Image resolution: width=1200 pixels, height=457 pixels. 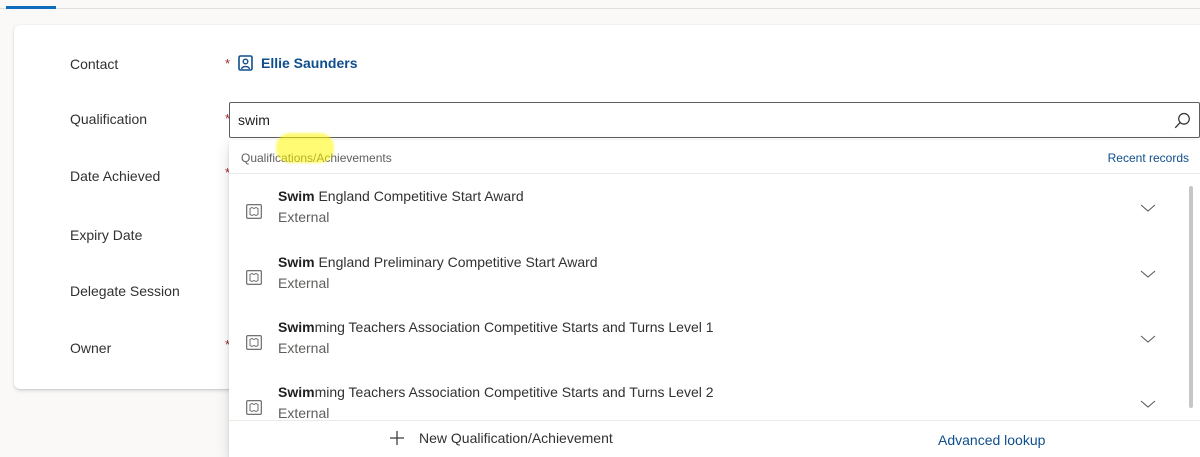 What do you see at coordinates (94, 64) in the screenshot?
I see `contact-label: Contact` at bounding box center [94, 64].